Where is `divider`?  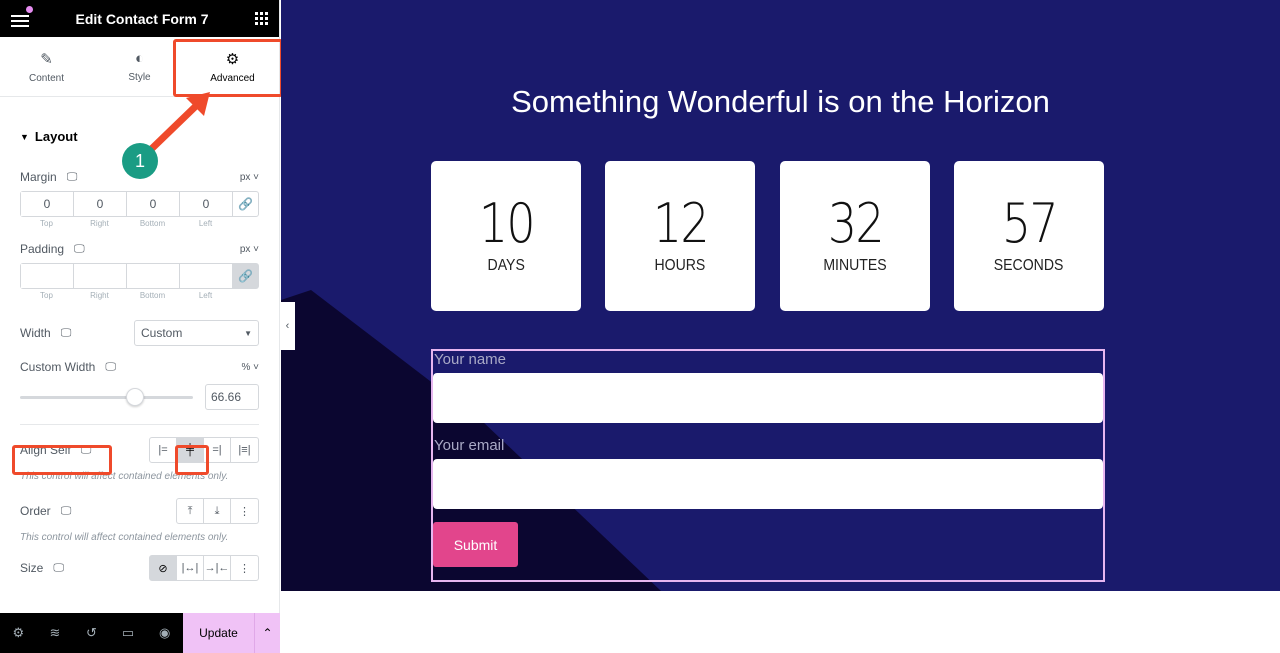 divider is located at coordinates (139, 424).